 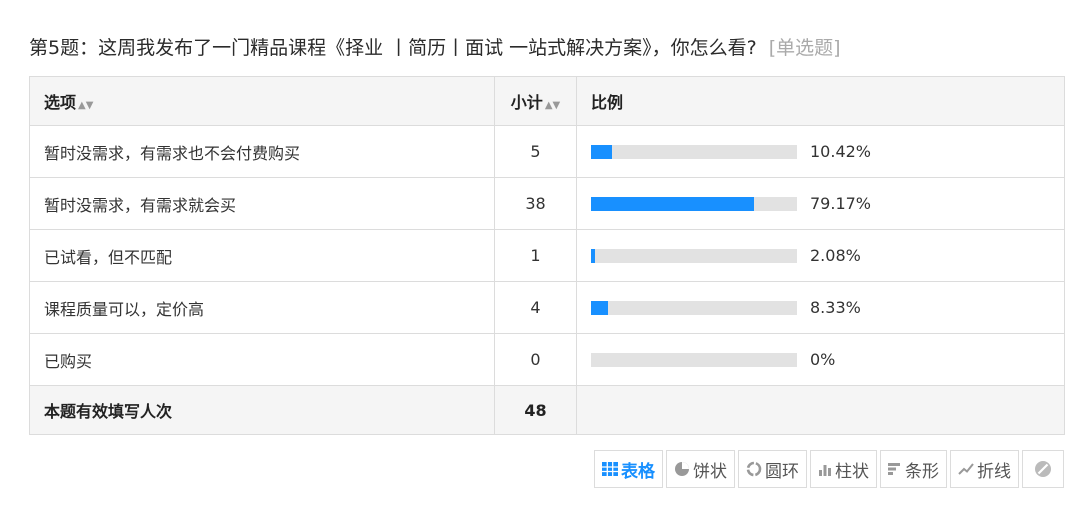 What do you see at coordinates (835, 255) in the screenshot?
I see `percent-label: 2.08%` at bounding box center [835, 255].